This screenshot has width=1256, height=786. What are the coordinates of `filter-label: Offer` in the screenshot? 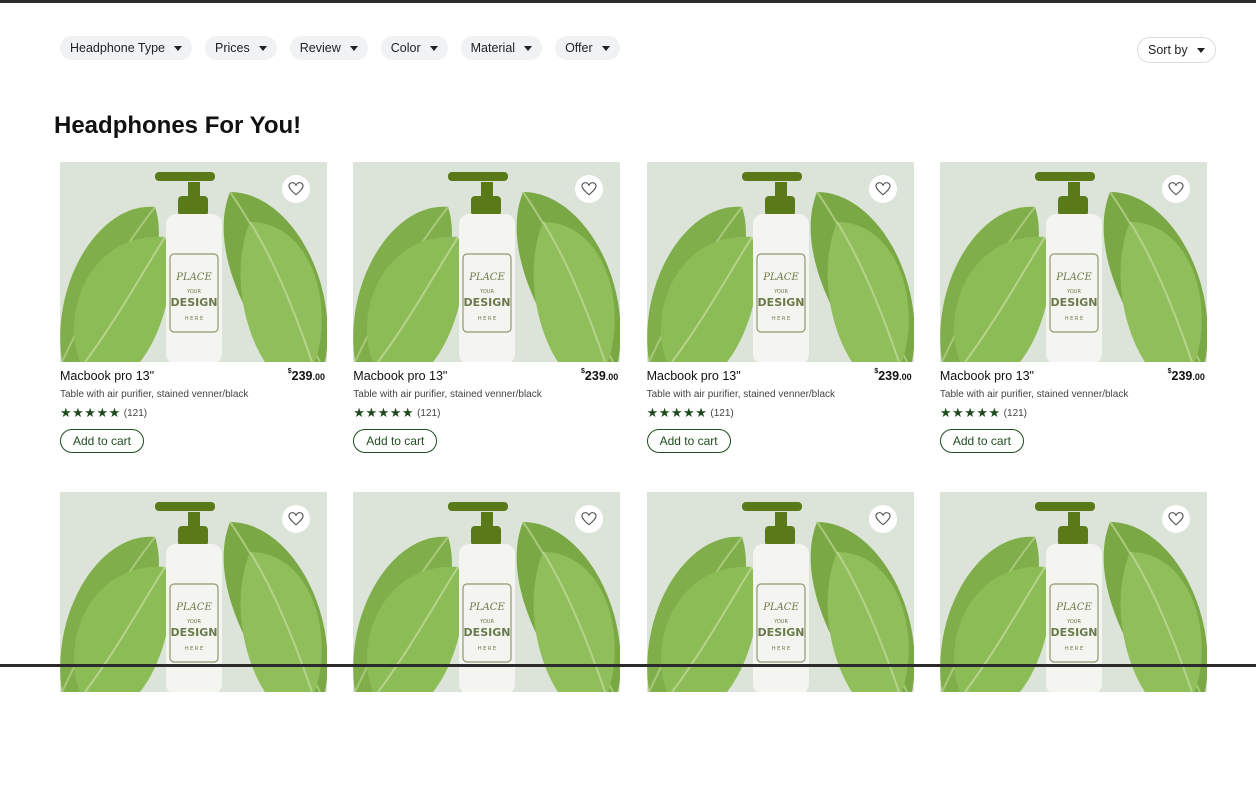 It's located at (579, 48).